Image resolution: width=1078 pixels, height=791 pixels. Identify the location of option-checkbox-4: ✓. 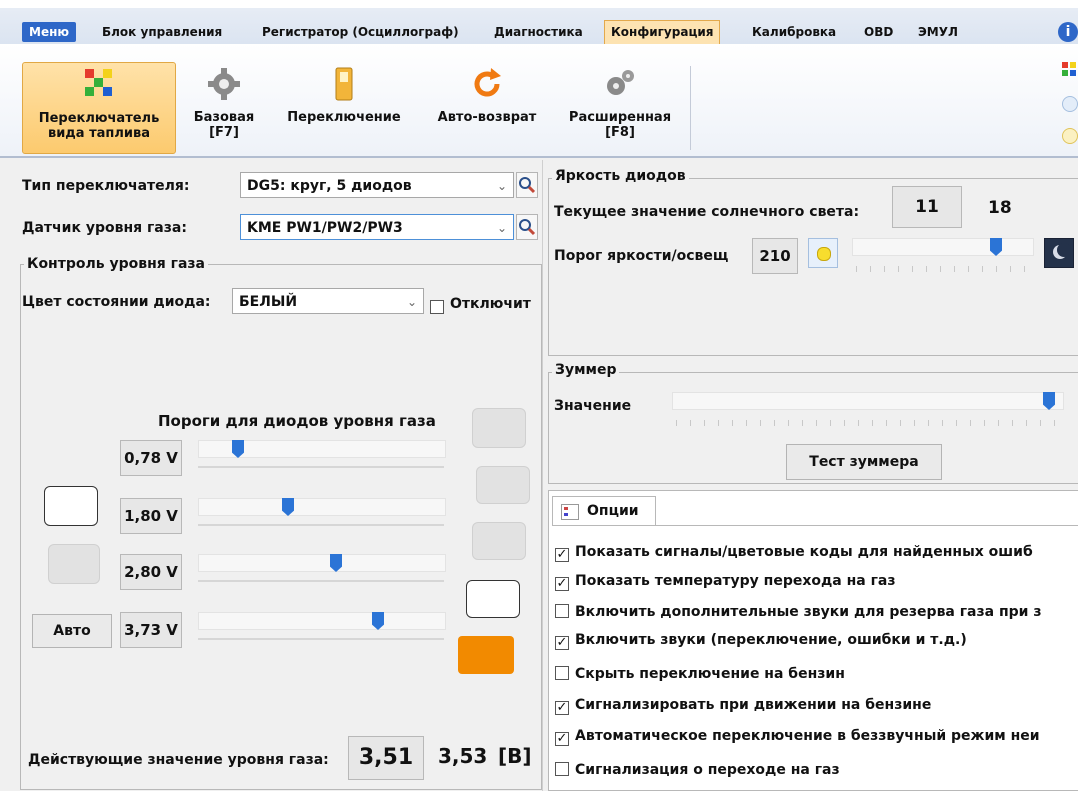
(562, 643).